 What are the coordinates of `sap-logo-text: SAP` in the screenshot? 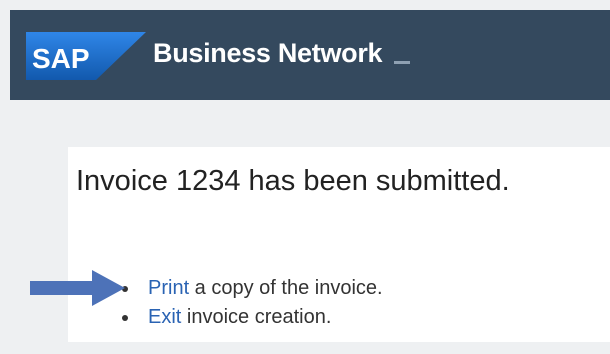 It's located at (61, 58).